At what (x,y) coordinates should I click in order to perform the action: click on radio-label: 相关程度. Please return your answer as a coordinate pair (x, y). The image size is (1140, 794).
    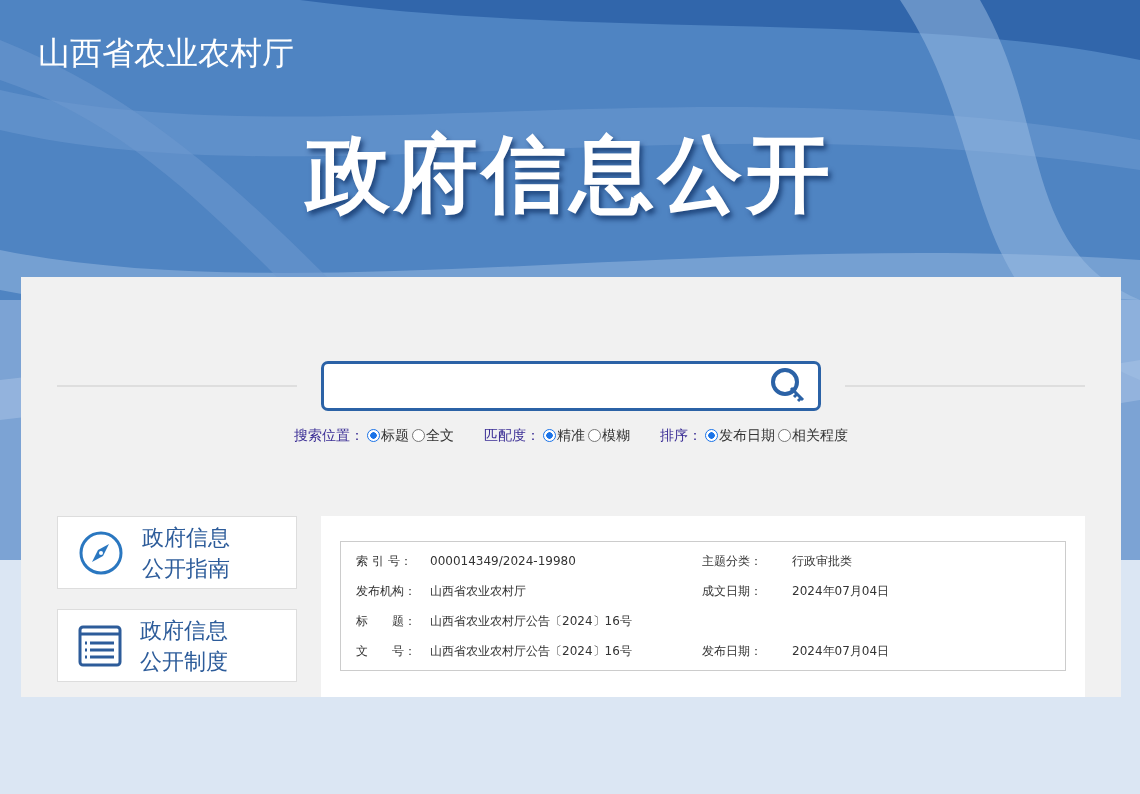
    Looking at the image, I should click on (820, 436).